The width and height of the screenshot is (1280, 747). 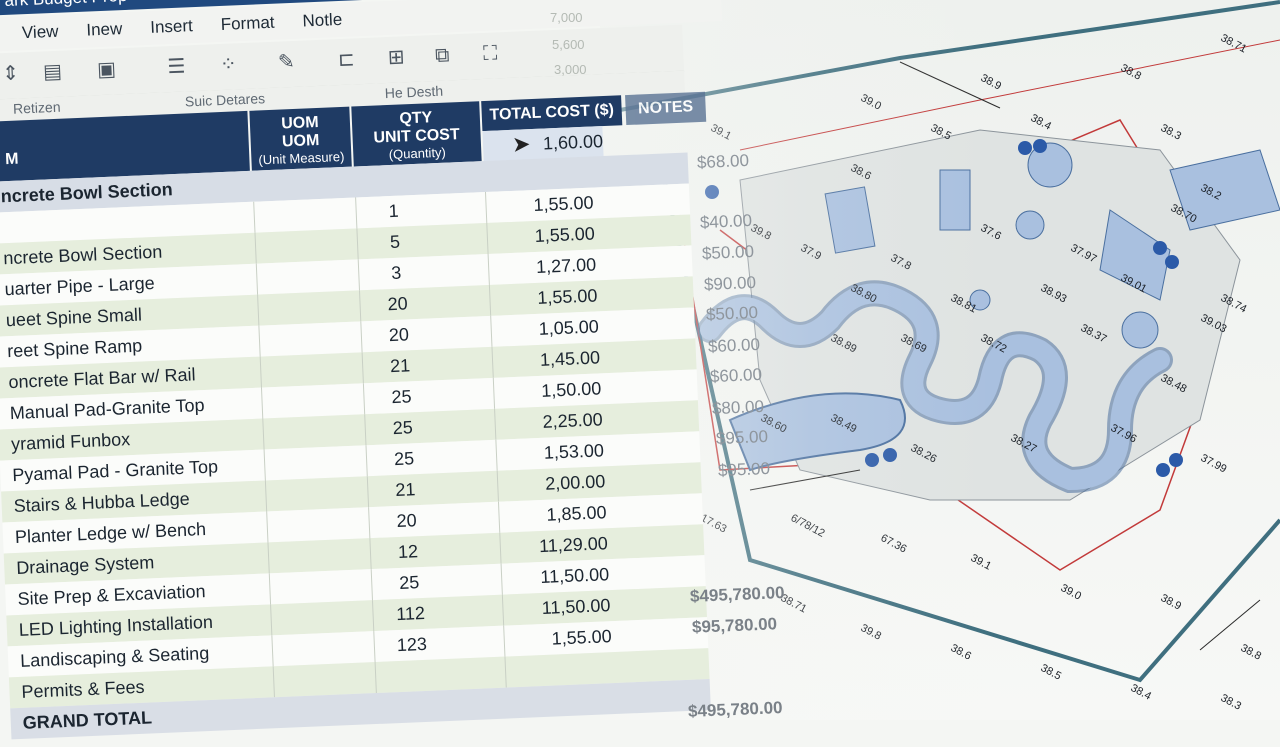 What do you see at coordinates (396, 57) in the screenshot?
I see `grid-icon: ⊞` at bounding box center [396, 57].